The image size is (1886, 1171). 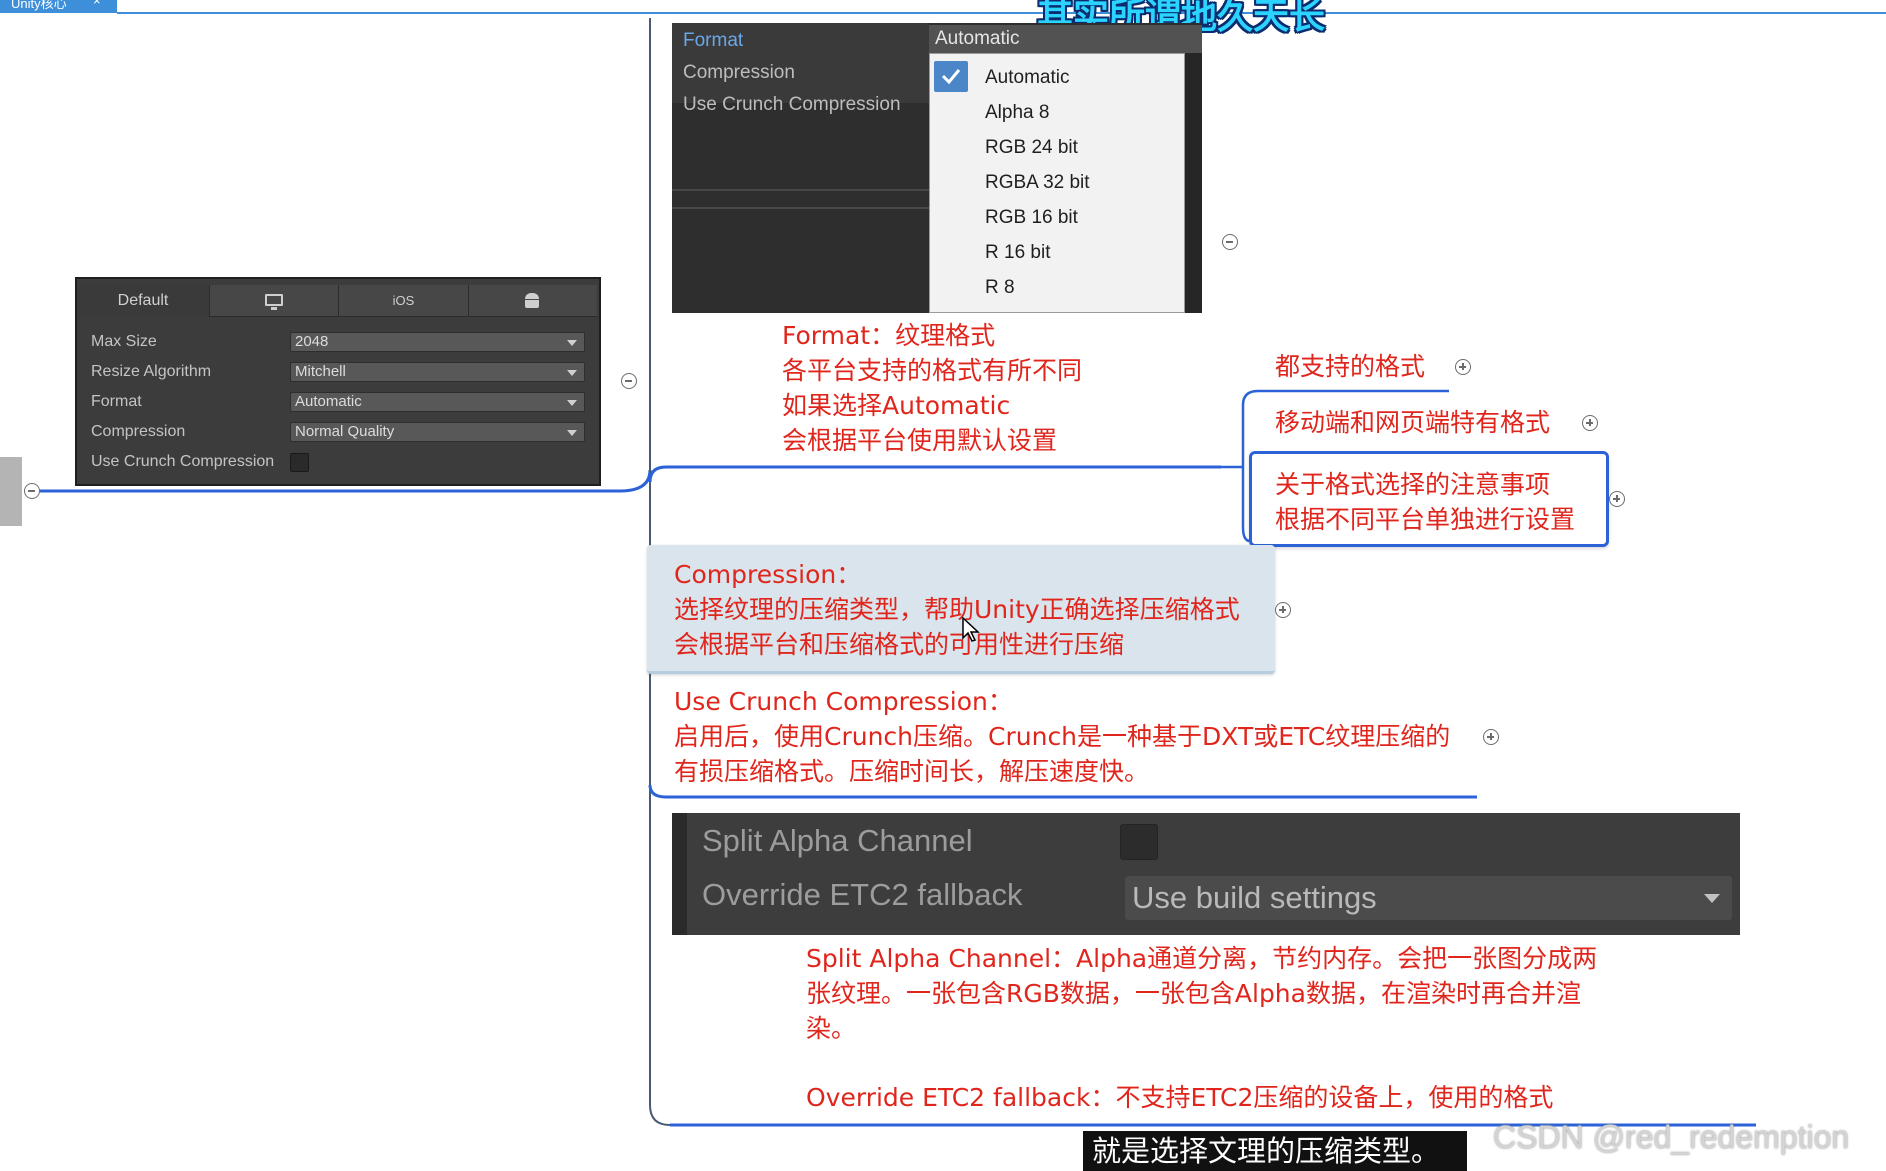 I want to click on menu-item-alpha8: Alpha 8, so click(x=1017, y=112).